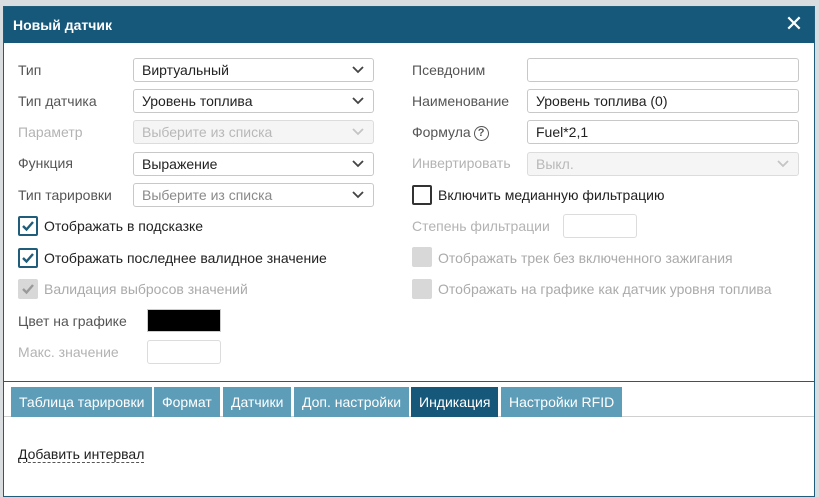 The width and height of the screenshot is (819, 497). What do you see at coordinates (422, 257) in the screenshot?
I see `track-no-ignition-checkbox` at bounding box center [422, 257].